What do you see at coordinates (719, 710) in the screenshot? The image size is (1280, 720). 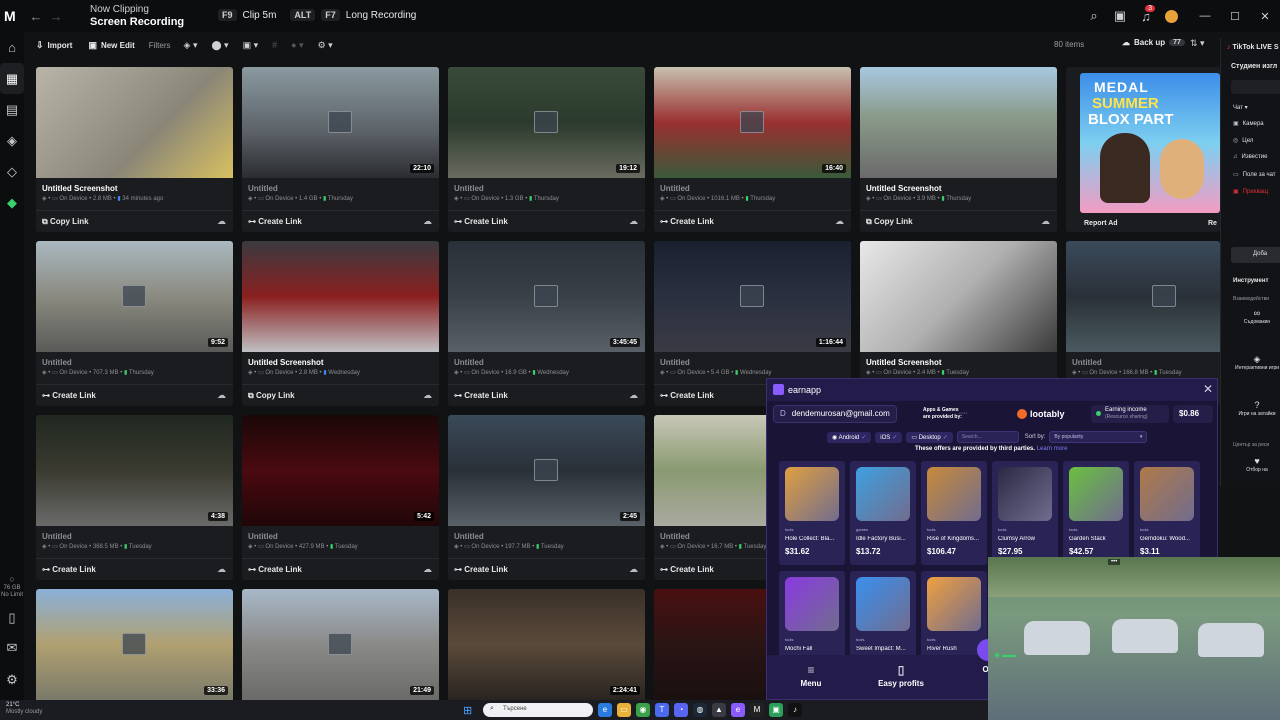 I see `app-icon: ▲` at bounding box center [719, 710].